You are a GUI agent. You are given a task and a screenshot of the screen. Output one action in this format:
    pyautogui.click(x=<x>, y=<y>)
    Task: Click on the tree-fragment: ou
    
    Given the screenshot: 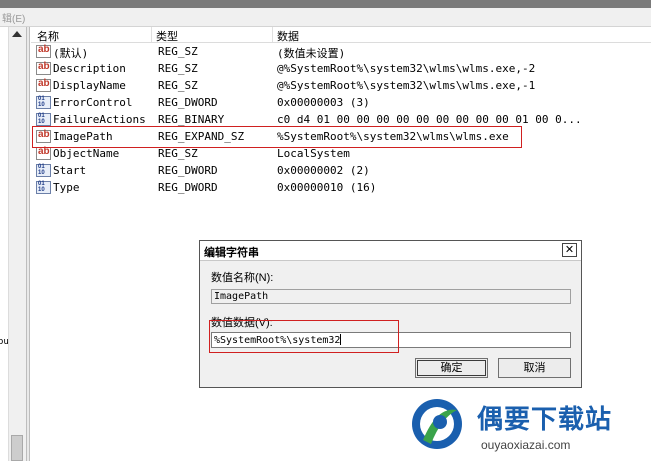 What is the action you would take?
    pyautogui.click(x=4, y=342)
    